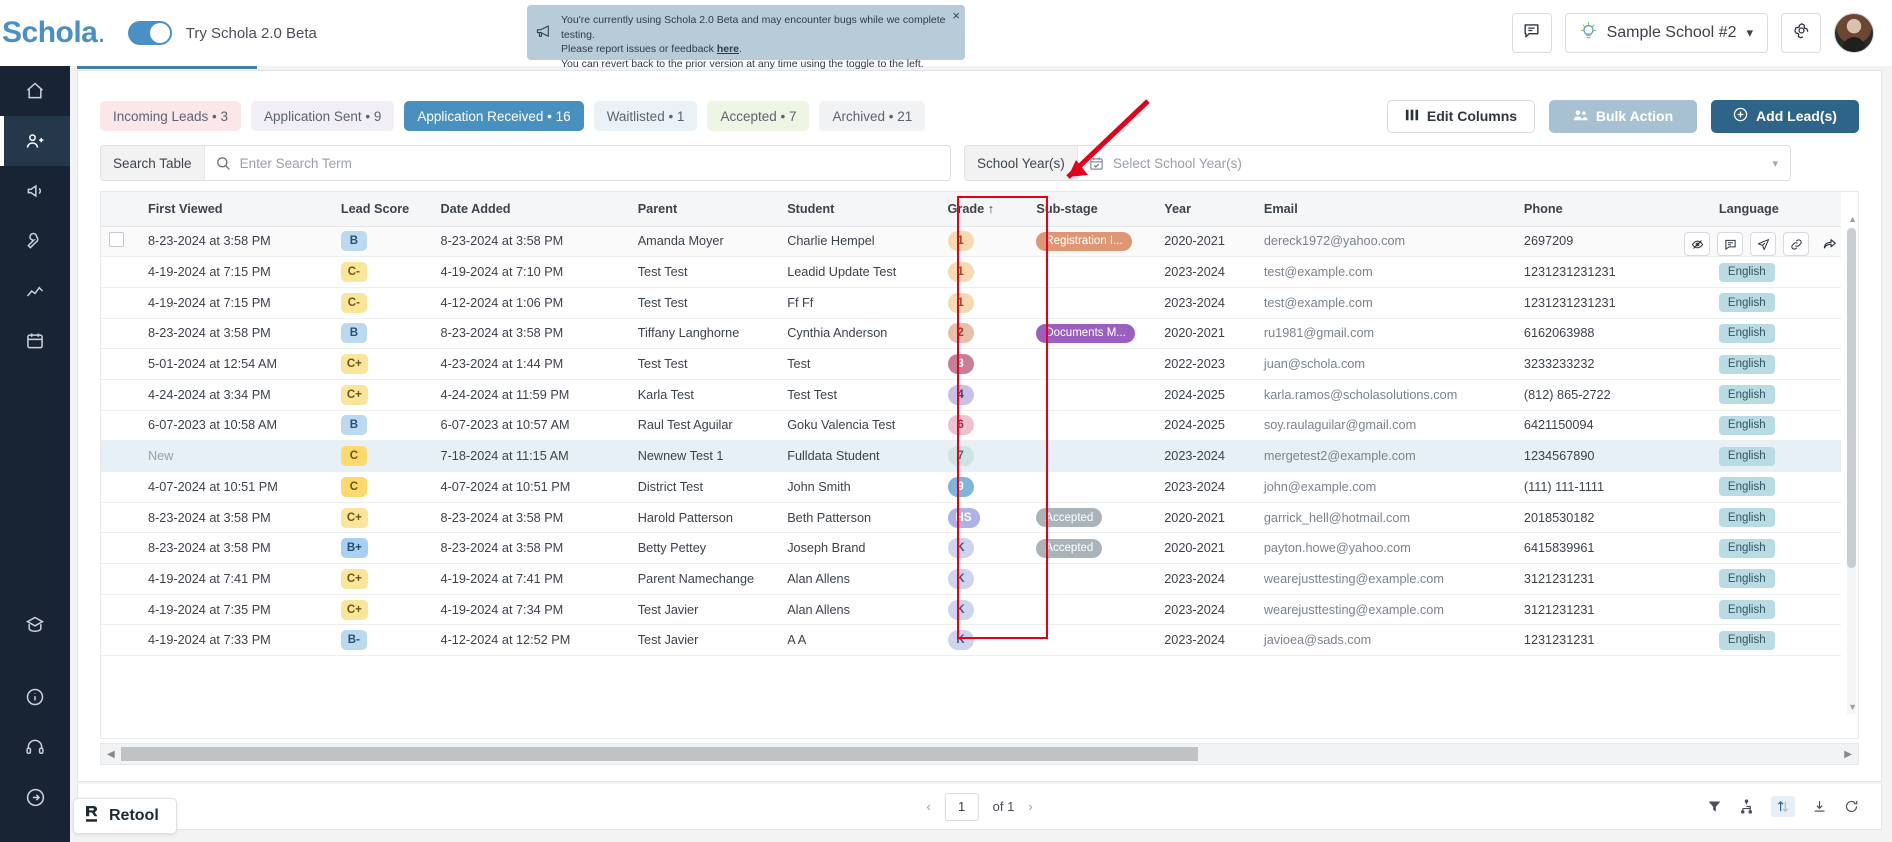  Describe the element at coordinates (35, 291) in the screenshot. I see `nav-analytics-button` at that location.